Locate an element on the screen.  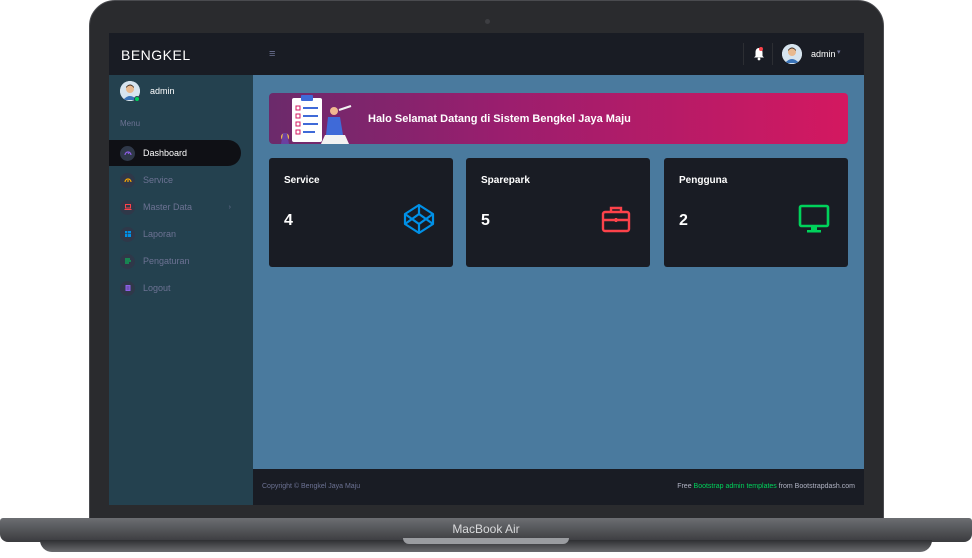
sidebar-item-master-data: Master Data › is located at coordinates (175, 207).